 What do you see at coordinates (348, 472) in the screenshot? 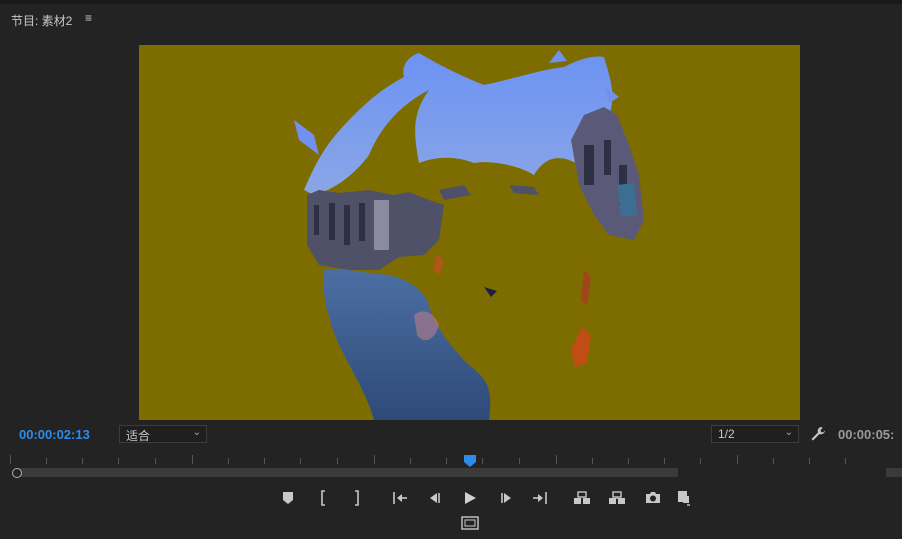
I see `zoom-scroll-bar` at bounding box center [348, 472].